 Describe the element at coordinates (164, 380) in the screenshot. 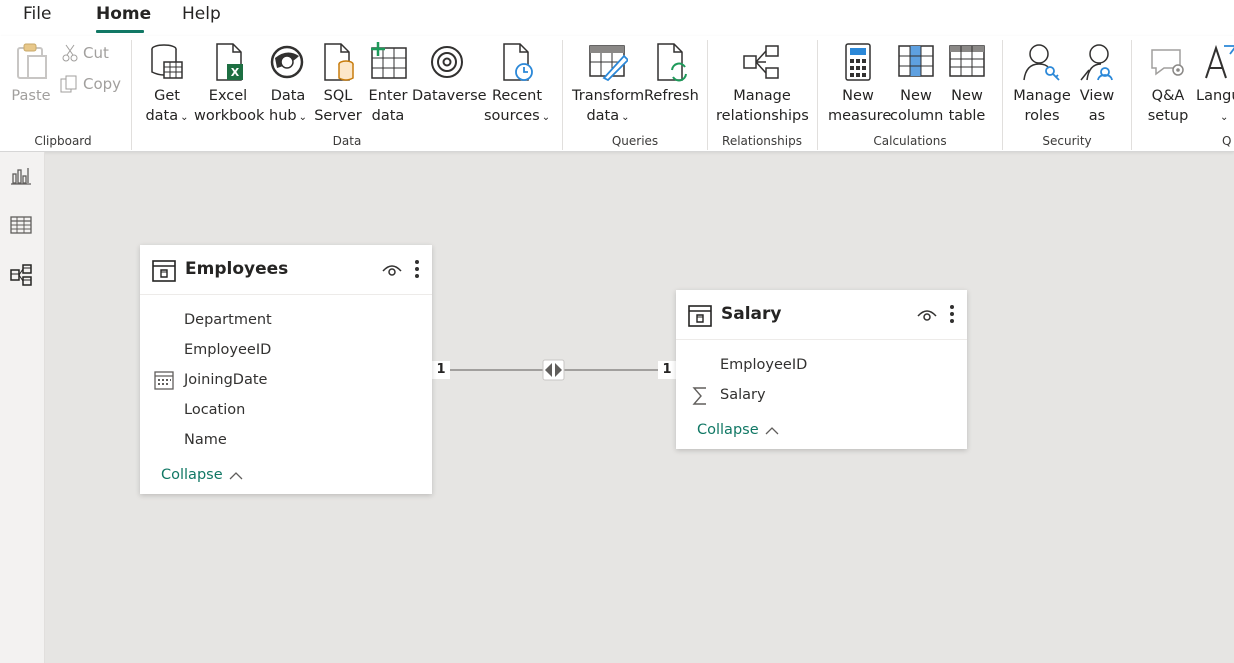

I see `calendar-icon` at that location.